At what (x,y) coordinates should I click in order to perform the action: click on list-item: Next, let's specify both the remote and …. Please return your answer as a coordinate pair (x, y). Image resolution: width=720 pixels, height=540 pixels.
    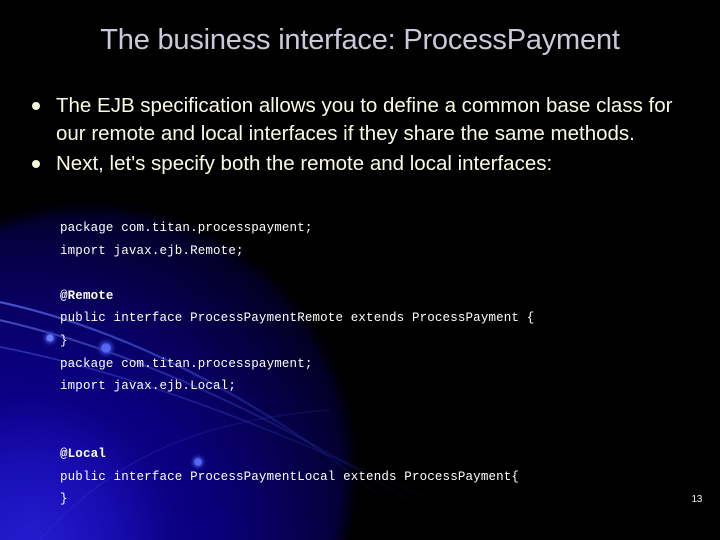
    Looking at the image, I should click on (360, 164).